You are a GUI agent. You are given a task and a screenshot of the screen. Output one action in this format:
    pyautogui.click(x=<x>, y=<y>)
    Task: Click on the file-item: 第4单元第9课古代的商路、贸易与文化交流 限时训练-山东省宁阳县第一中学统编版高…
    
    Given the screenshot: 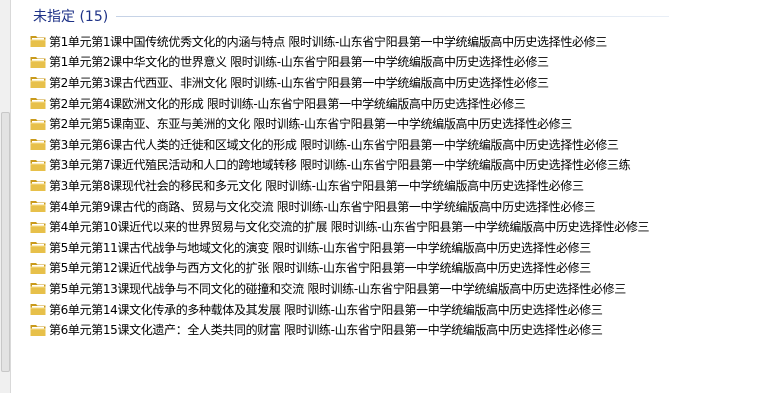 What is the action you would take?
    pyautogui.click(x=380, y=206)
    